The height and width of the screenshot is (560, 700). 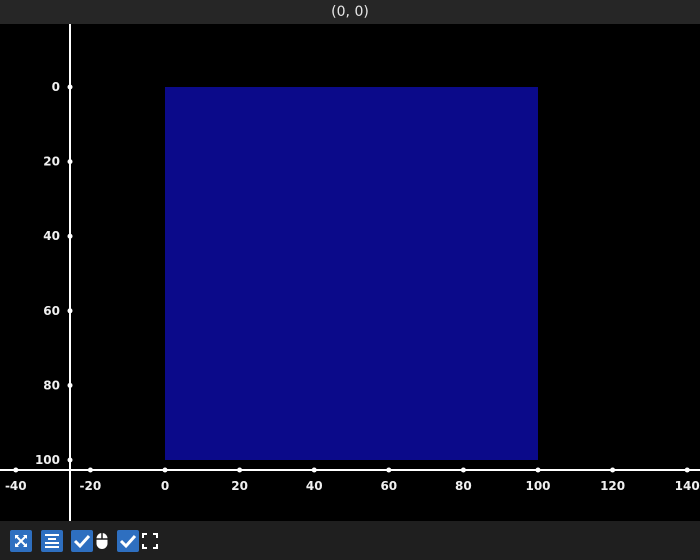 What do you see at coordinates (91, 486) in the screenshot?
I see `x-tick-label: -20` at bounding box center [91, 486].